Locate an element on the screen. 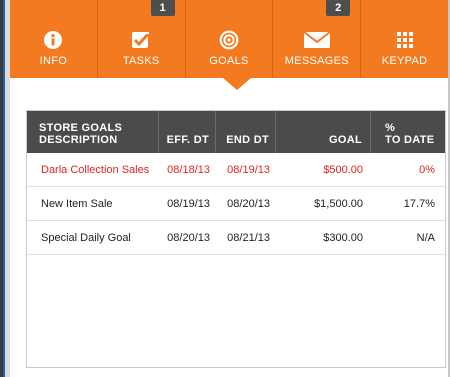  cell-goal: $500.00 is located at coordinates (343, 169).